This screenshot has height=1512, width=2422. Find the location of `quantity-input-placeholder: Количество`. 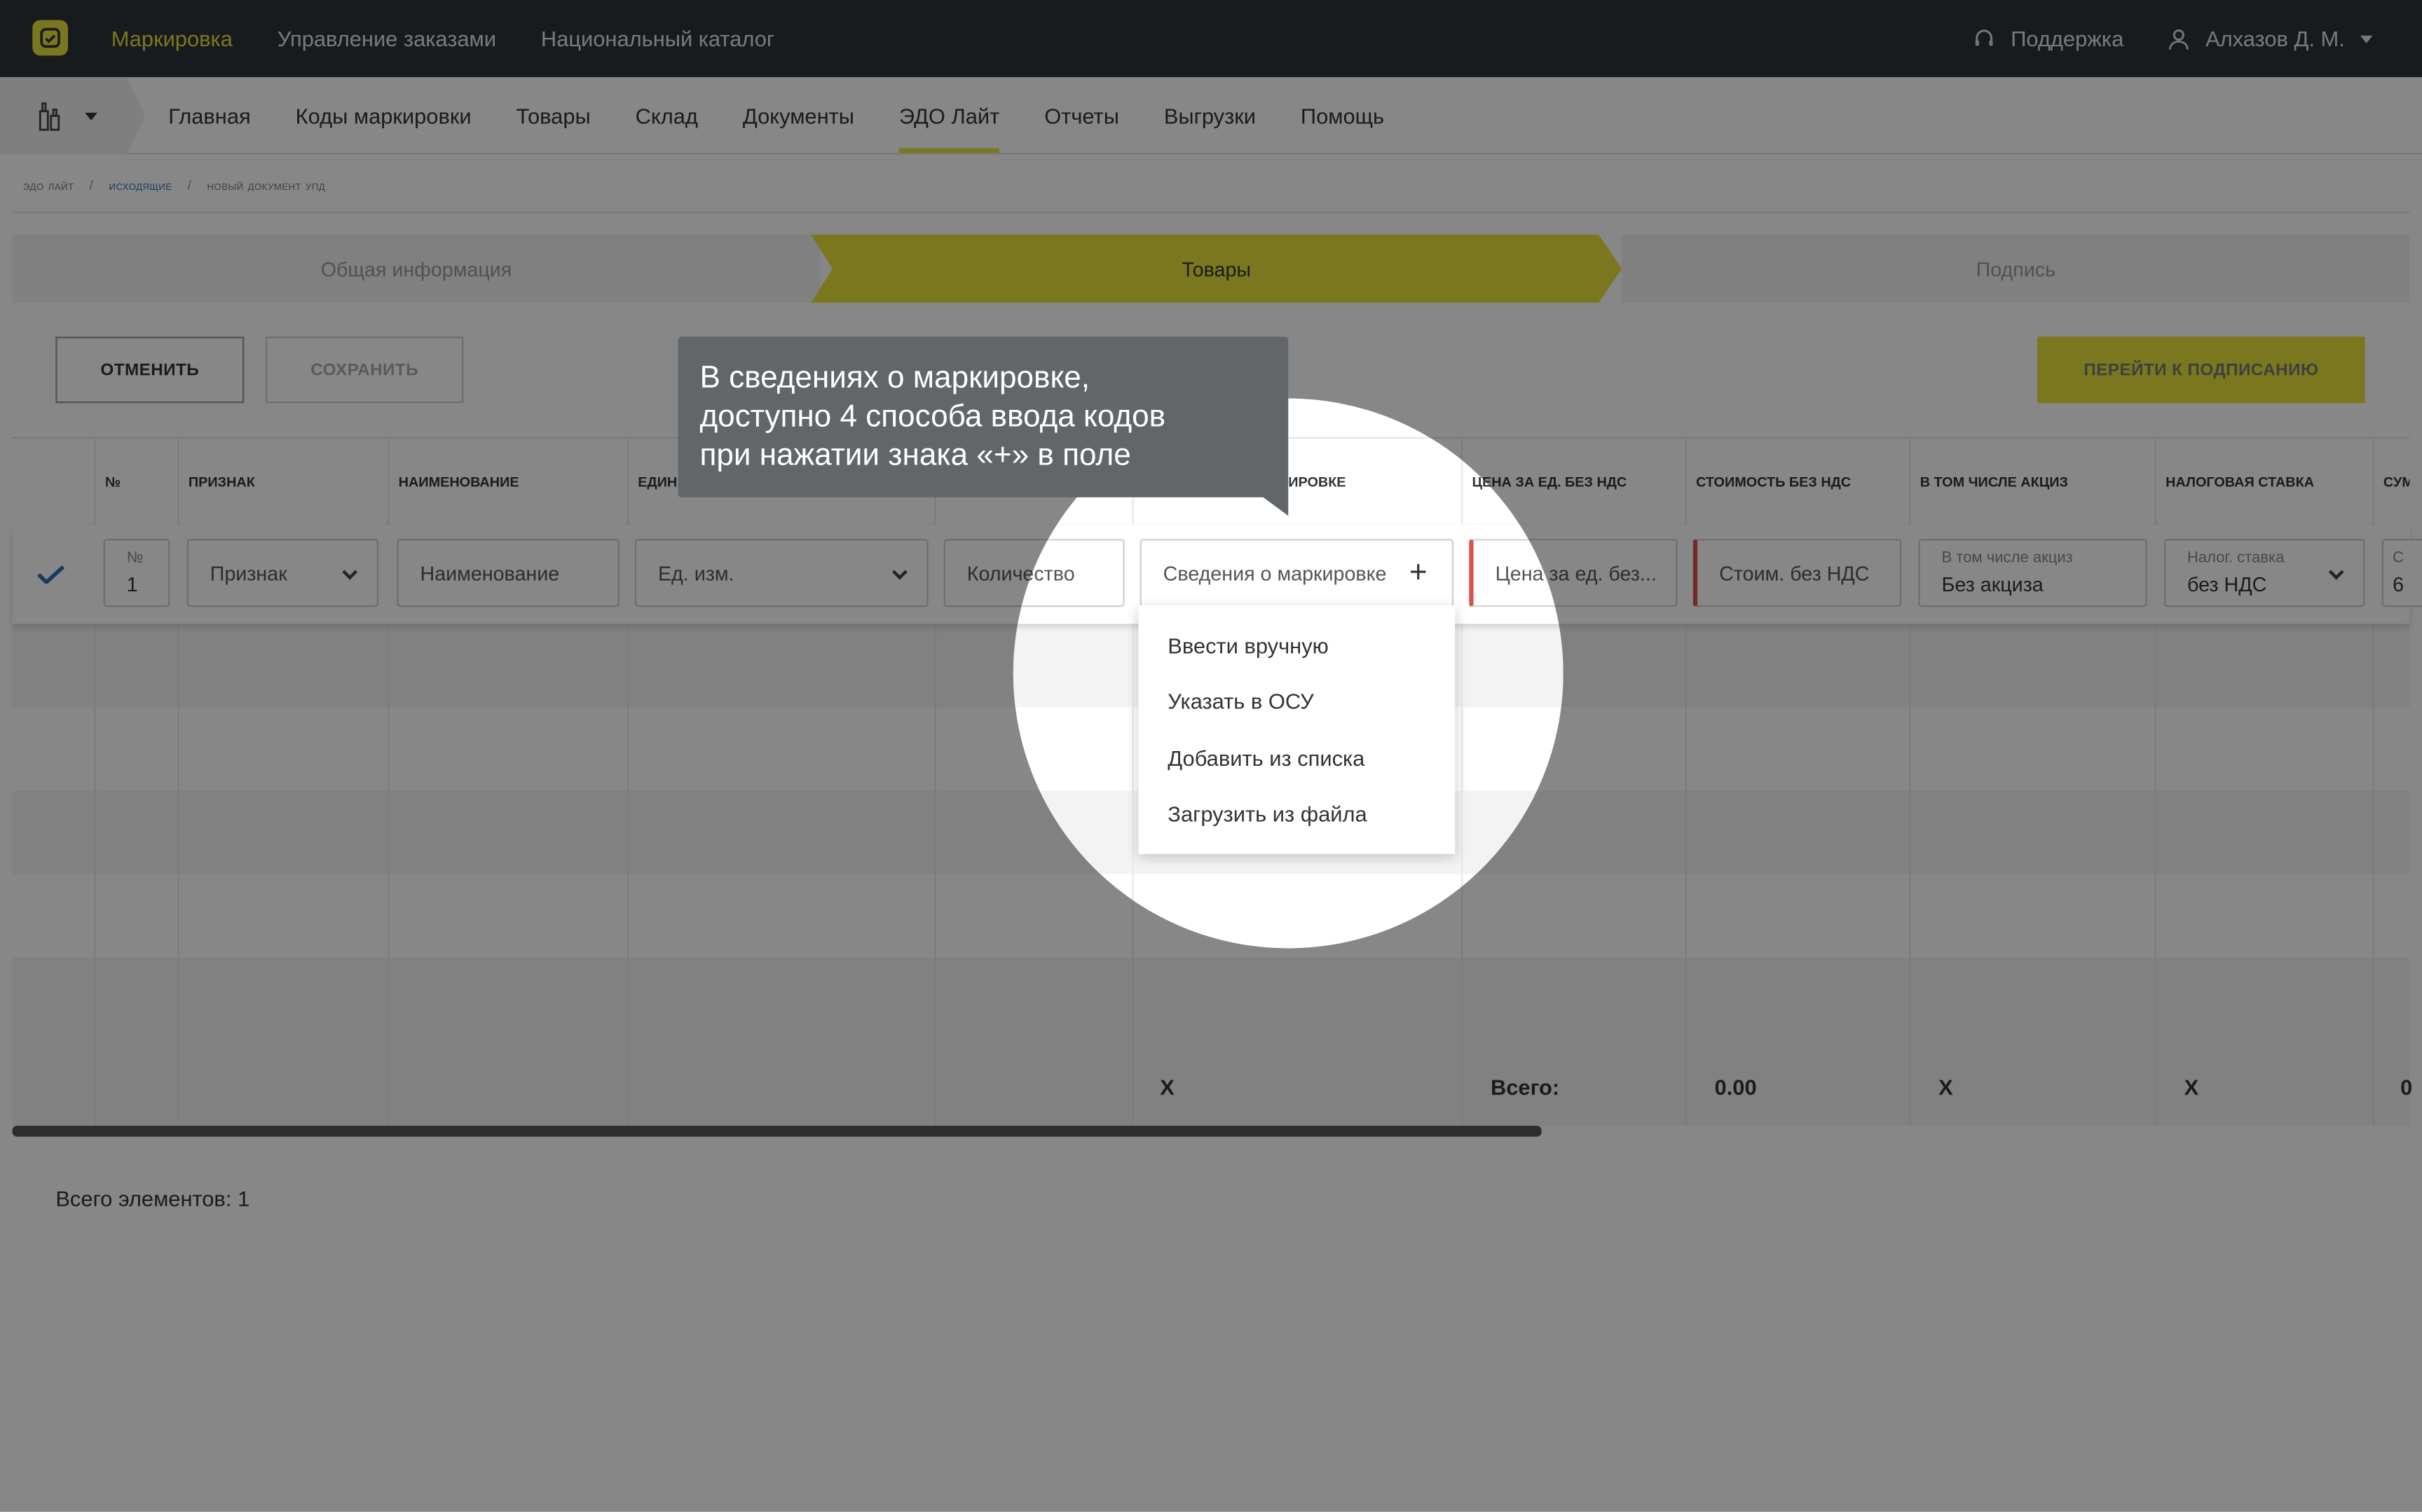

quantity-input-placeholder: Количество is located at coordinates (1044, 573).